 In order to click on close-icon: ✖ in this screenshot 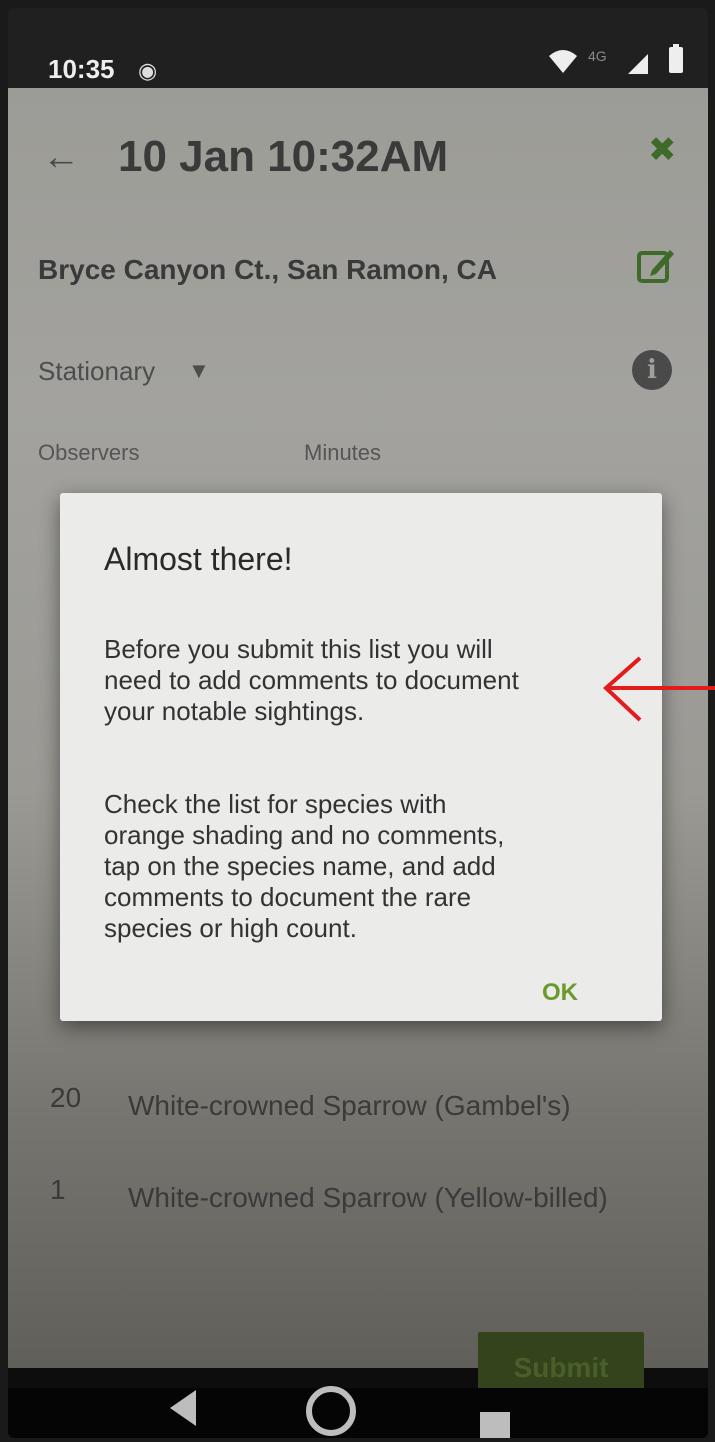, I will do `click(662, 150)`.